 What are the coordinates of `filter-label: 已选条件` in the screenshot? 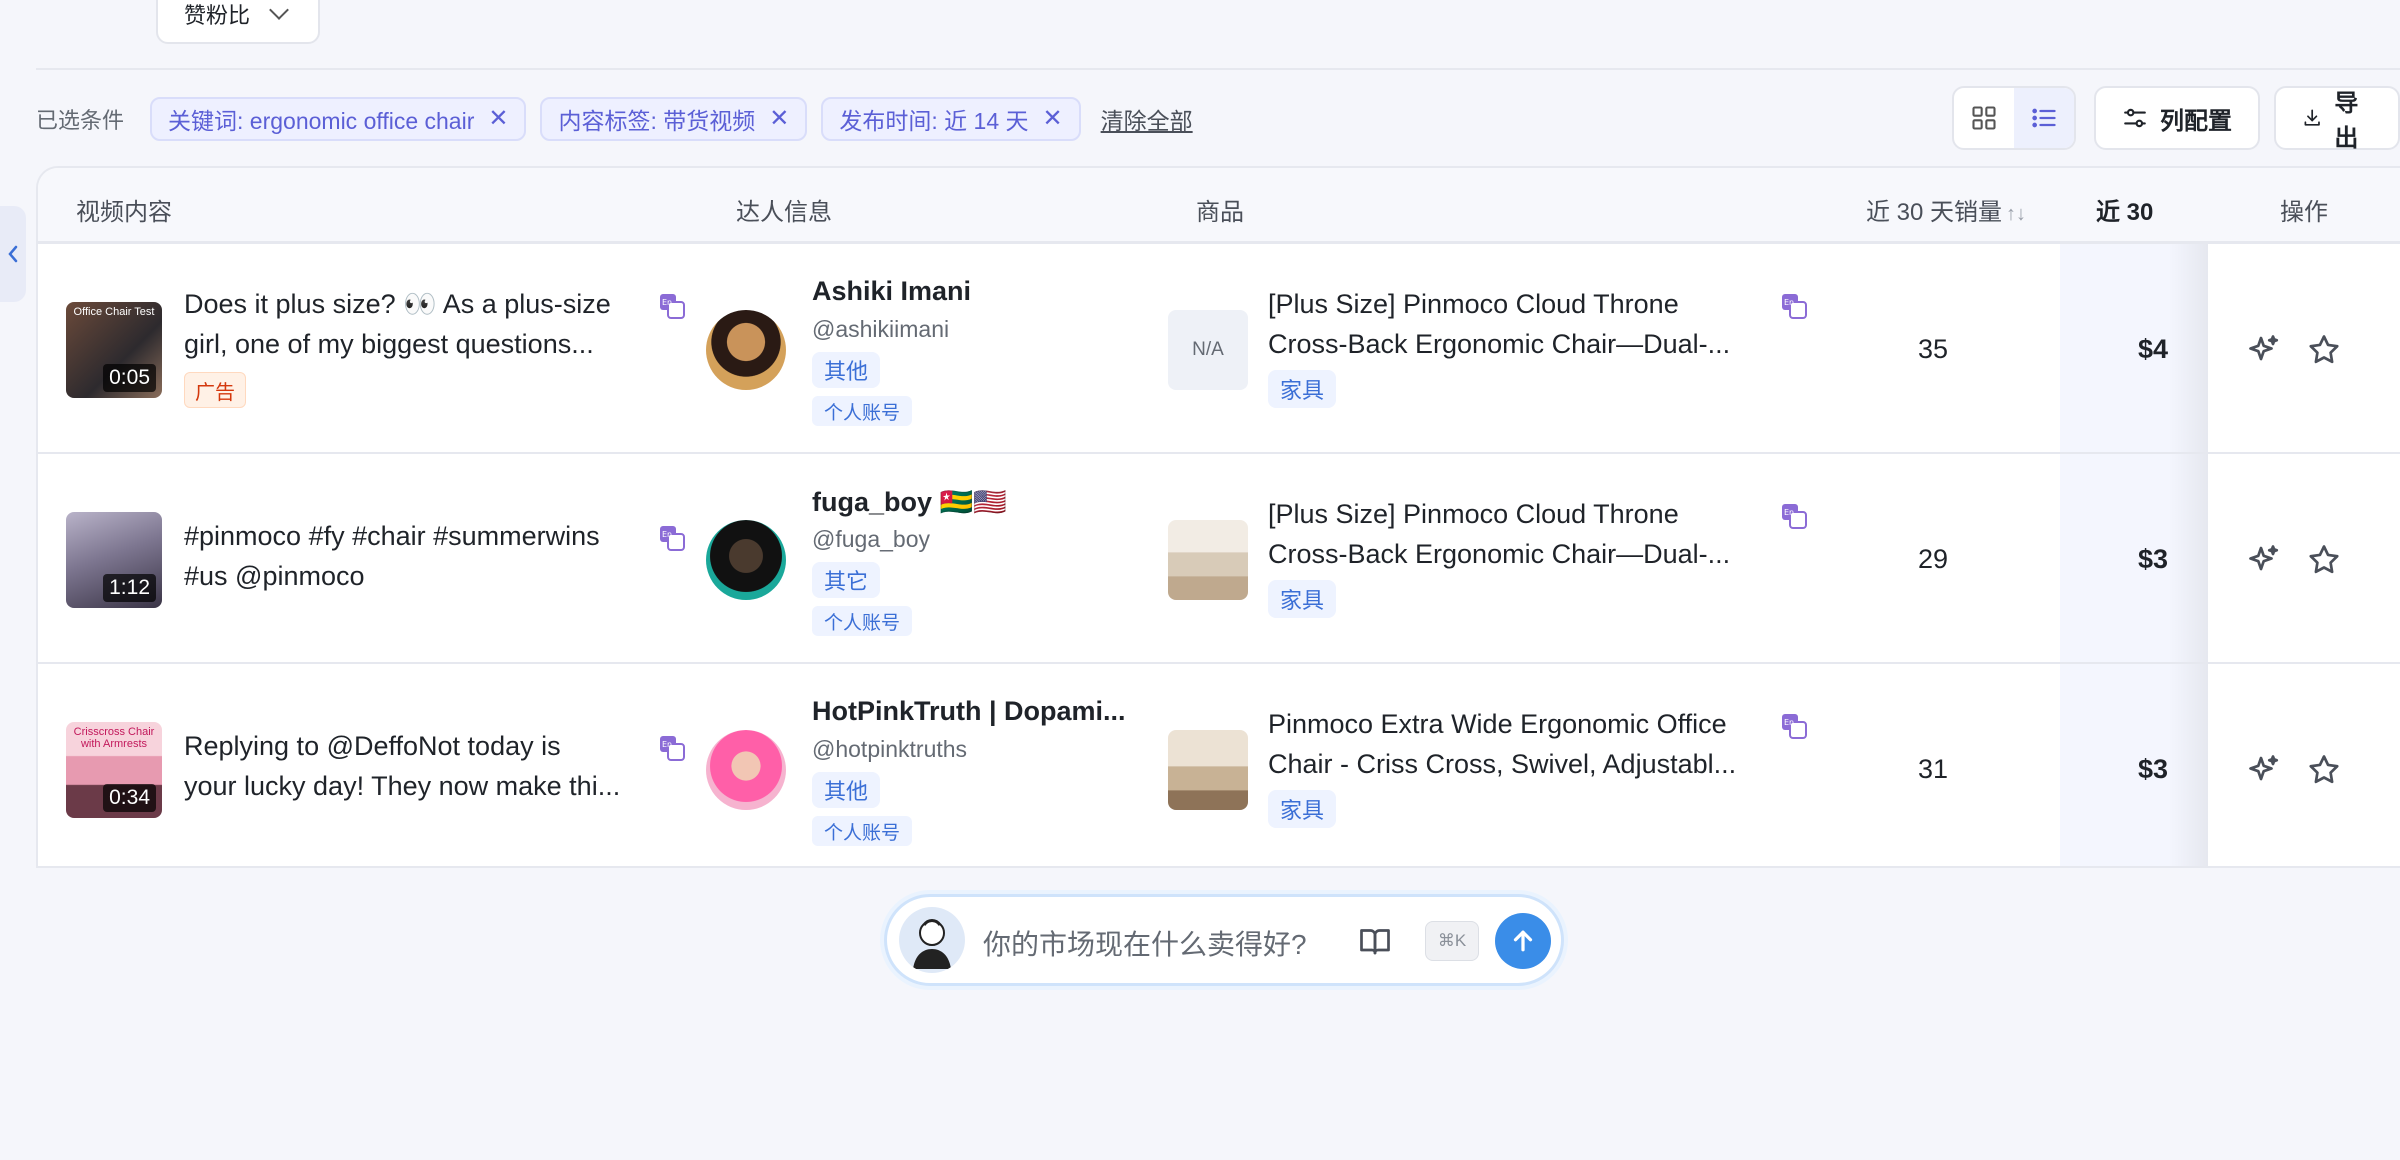 It's located at (80, 120).